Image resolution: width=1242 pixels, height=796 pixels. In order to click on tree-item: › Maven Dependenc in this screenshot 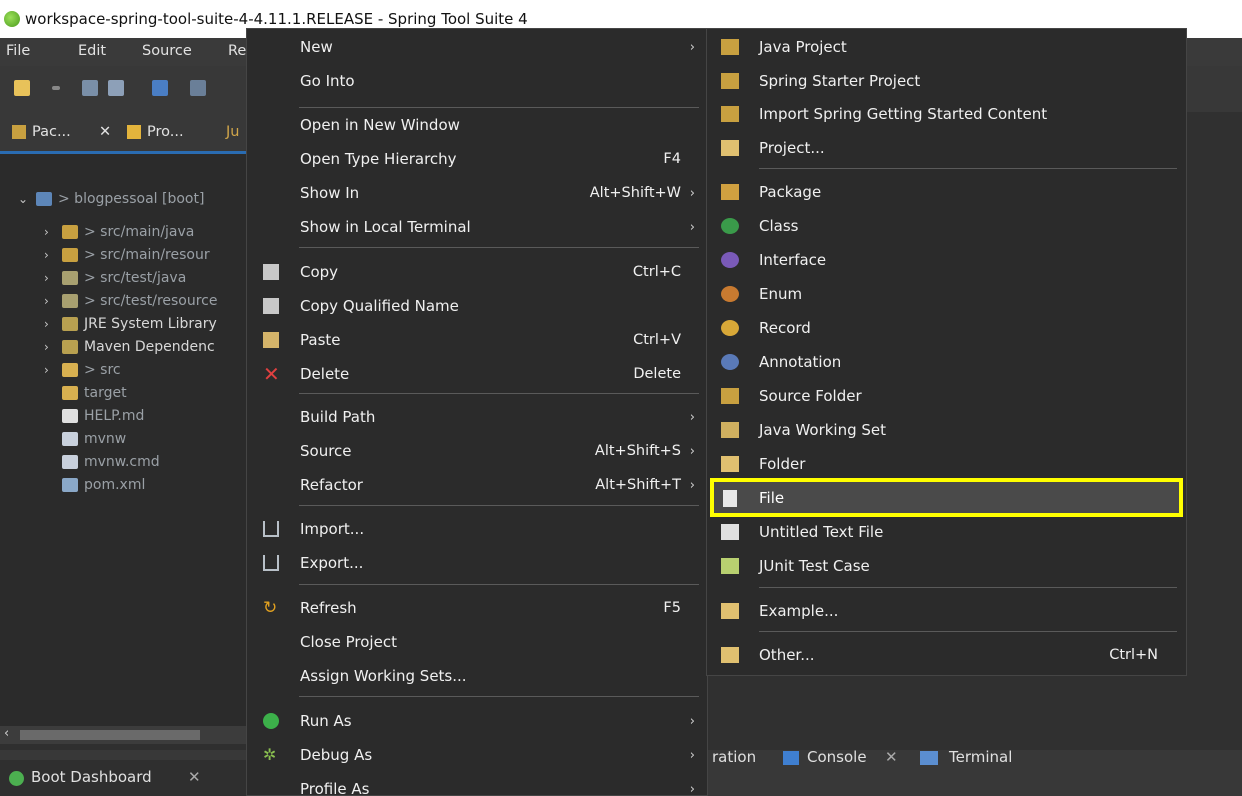, I will do `click(129, 347)`.